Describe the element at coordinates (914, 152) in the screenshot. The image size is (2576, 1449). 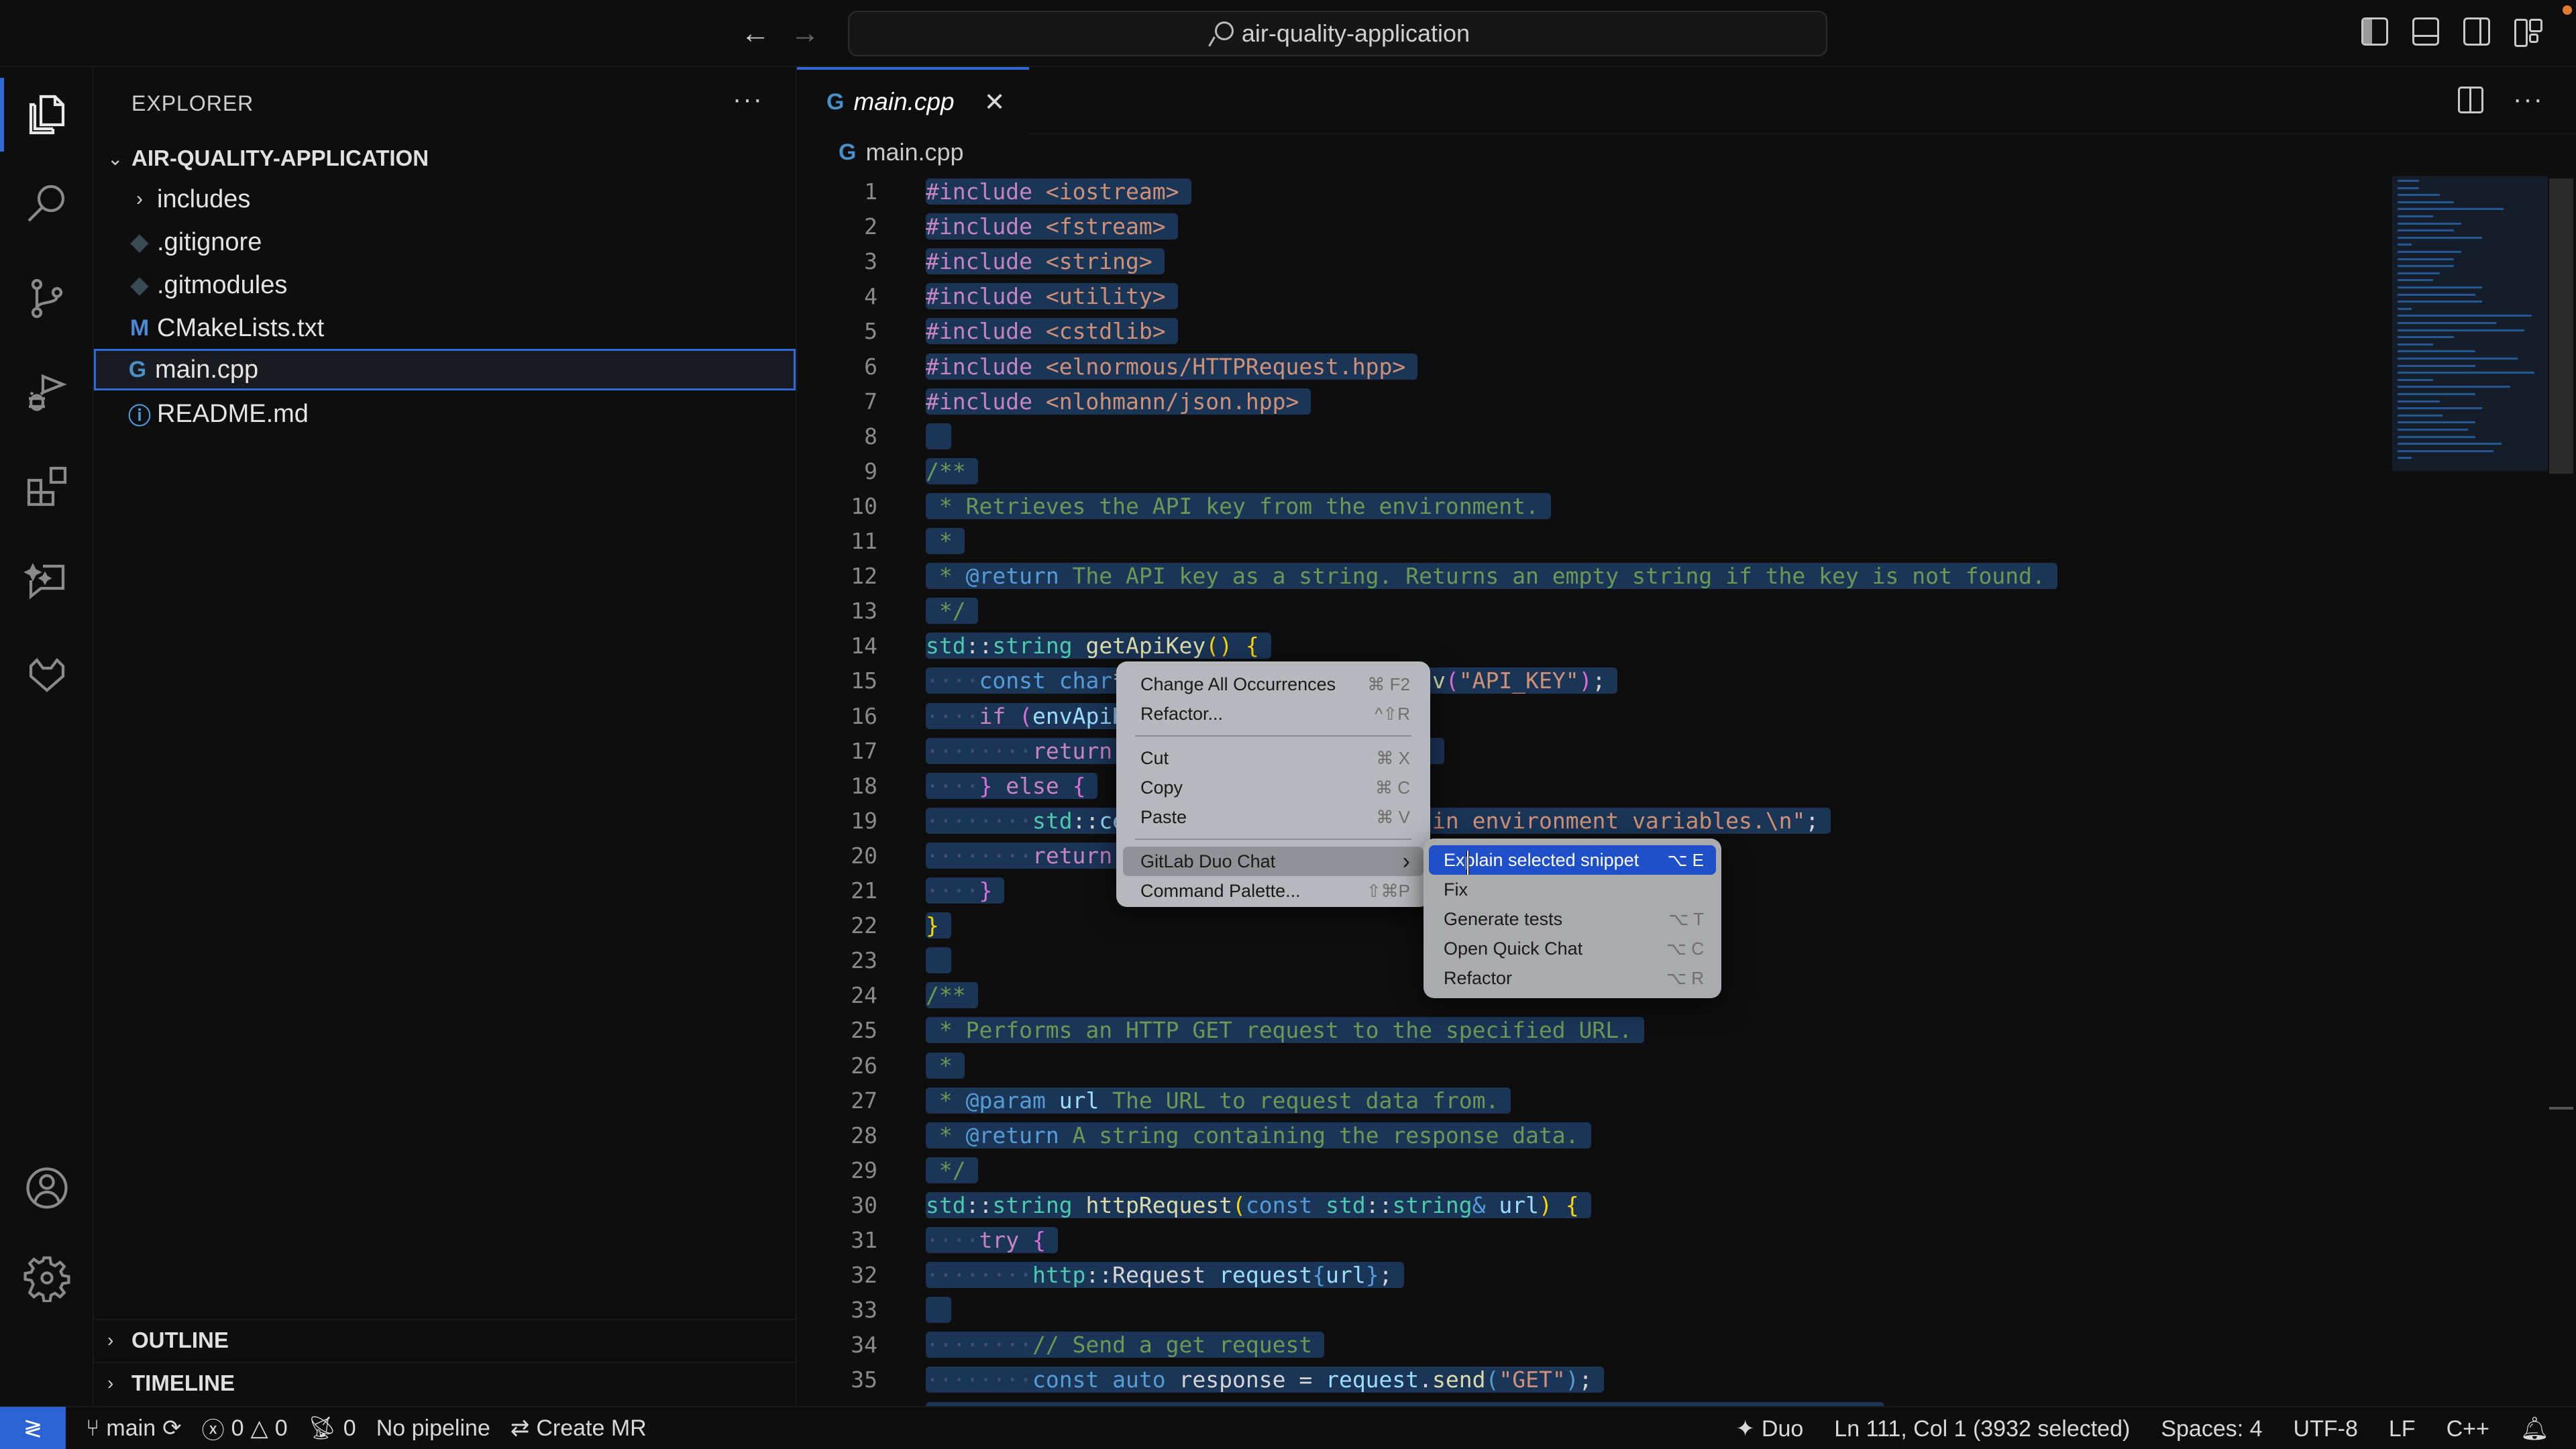
I see `breadcrumb-file: main.cpp` at that location.